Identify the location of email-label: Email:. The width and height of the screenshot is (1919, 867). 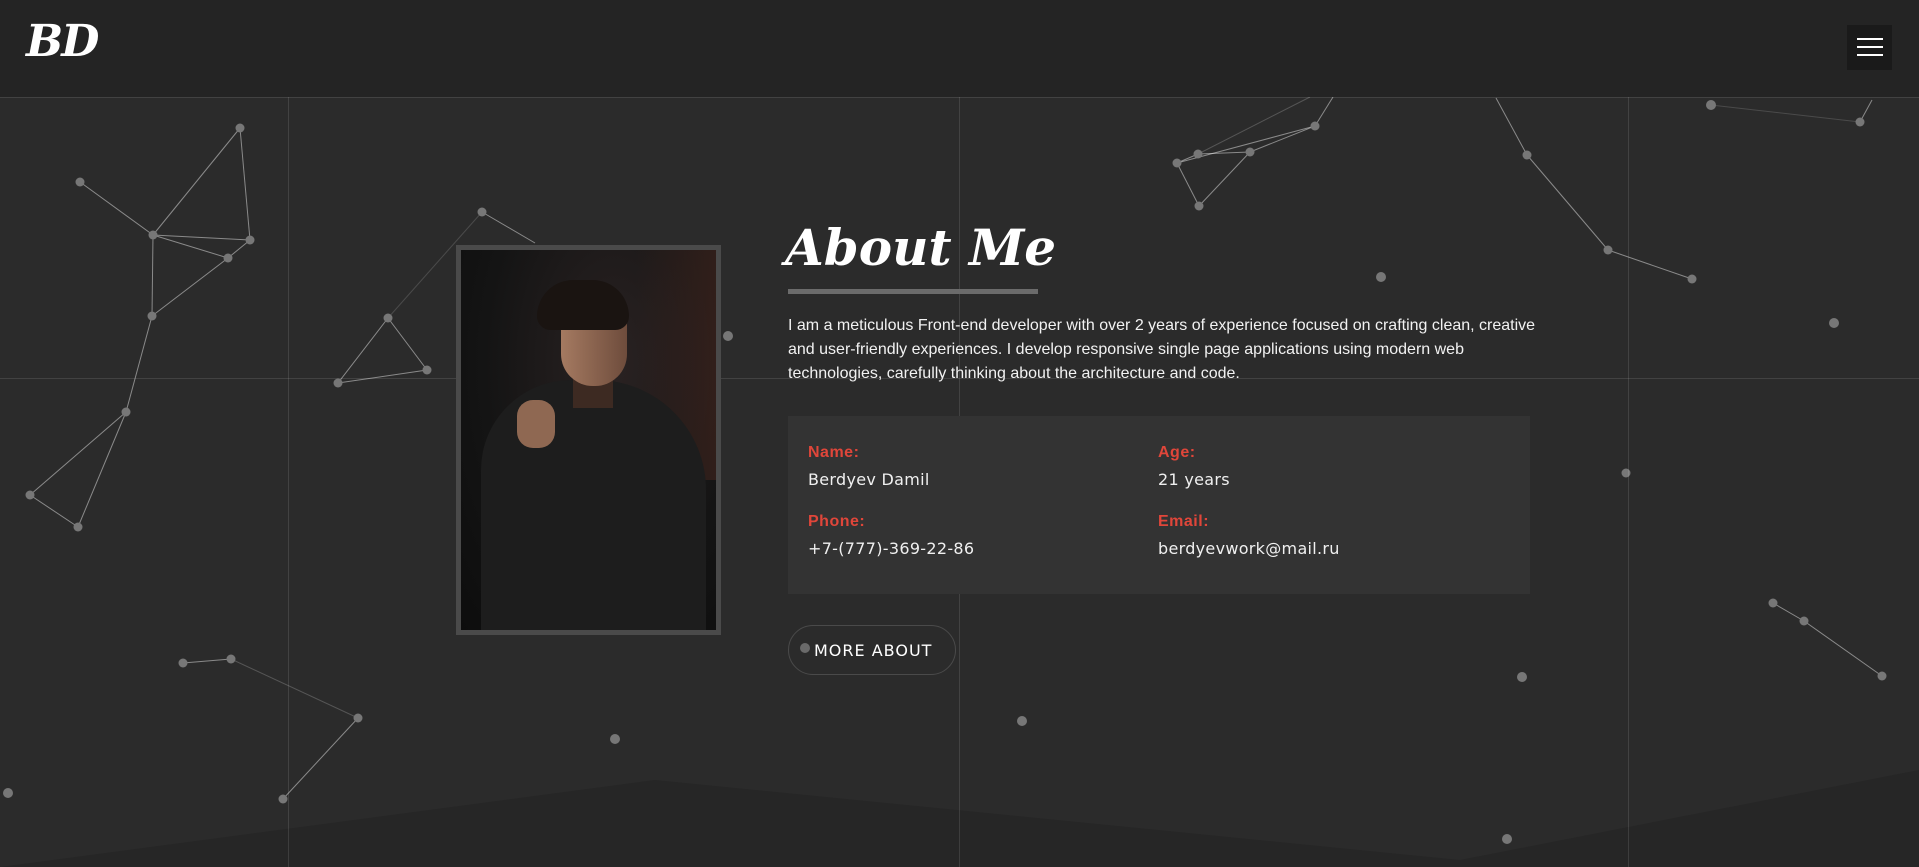
(1183, 522).